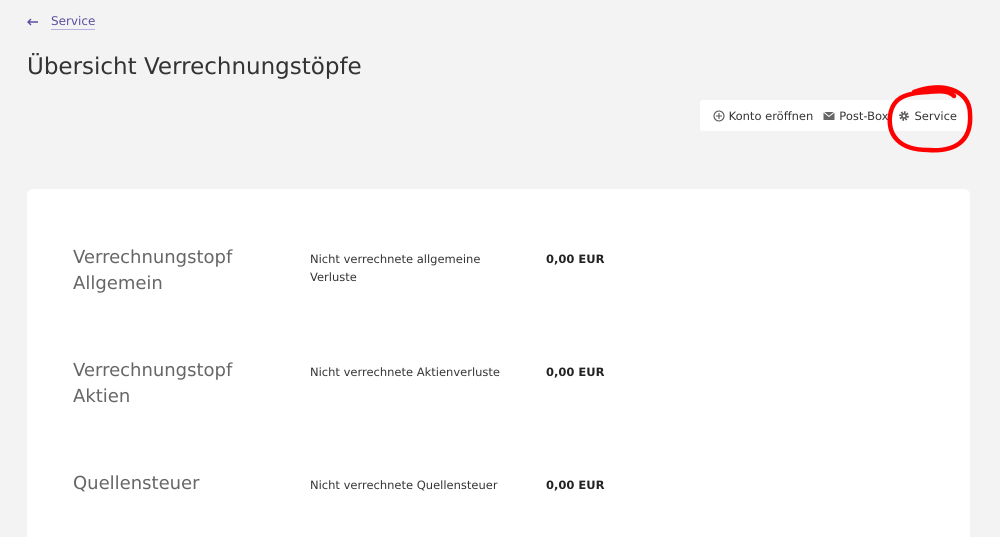 This screenshot has height=537, width=1000. What do you see at coordinates (763, 115) in the screenshot?
I see `toolbar-button: Konto eröffnen` at bounding box center [763, 115].